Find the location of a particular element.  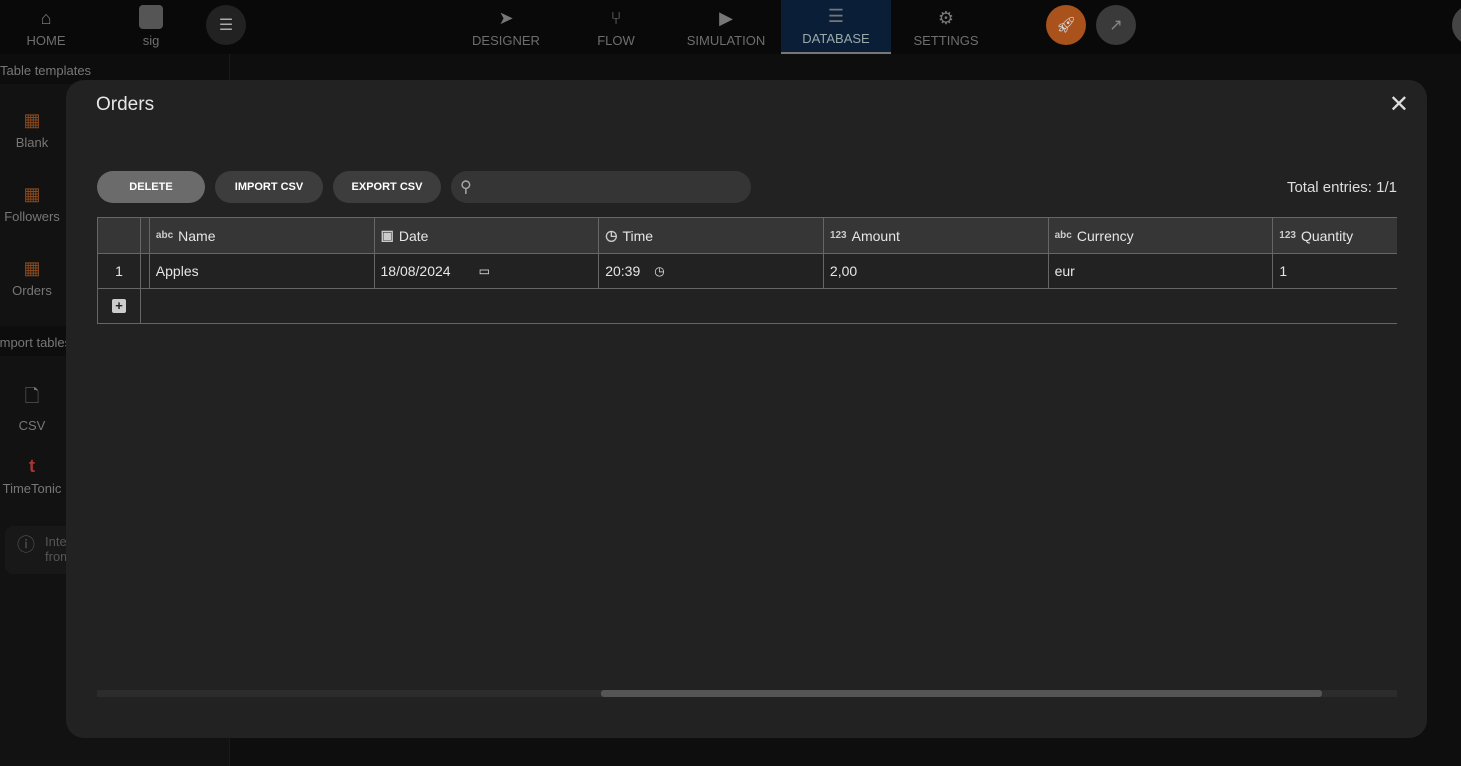

import-csv-button: IMPORT CSV is located at coordinates (269, 187).